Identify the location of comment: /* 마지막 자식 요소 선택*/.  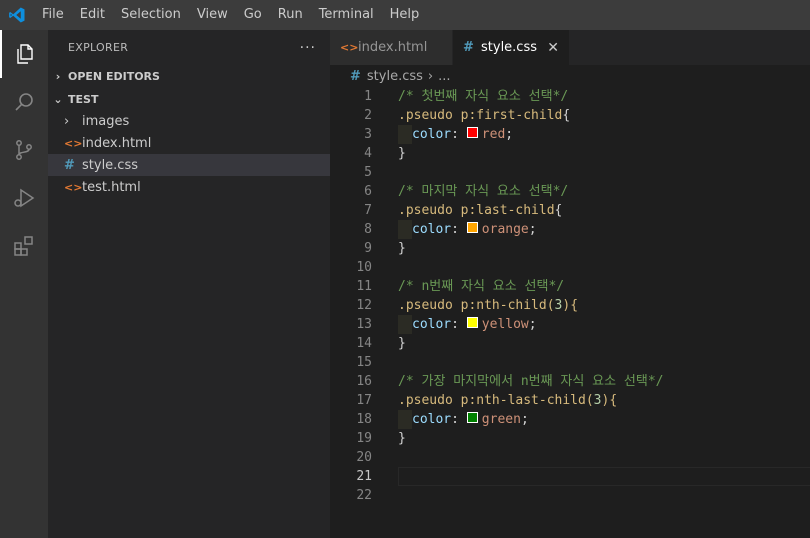
(483, 191).